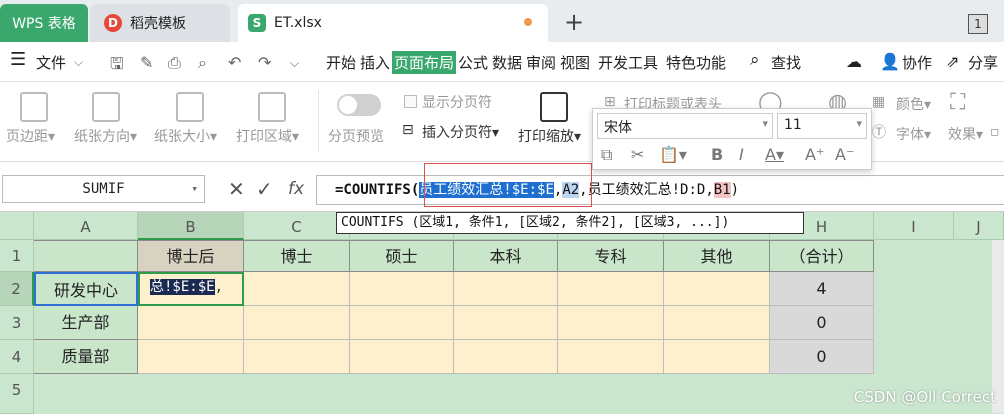 The height and width of the screenshot is (414, 1004). Describe the element at coordinates (611, 323) in the screenshot. I see `cell-f3` at that location.